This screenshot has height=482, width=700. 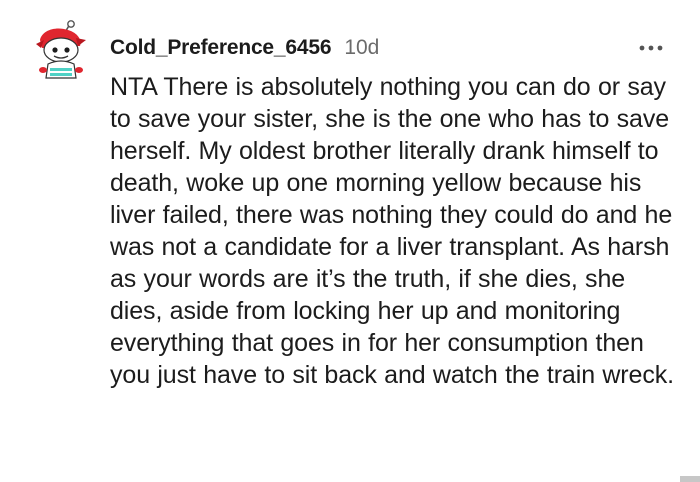 What do you see at coordinates (362, 47) in the screenshot?
I see `comment-age: 10d` at bounding box center [362, 47].